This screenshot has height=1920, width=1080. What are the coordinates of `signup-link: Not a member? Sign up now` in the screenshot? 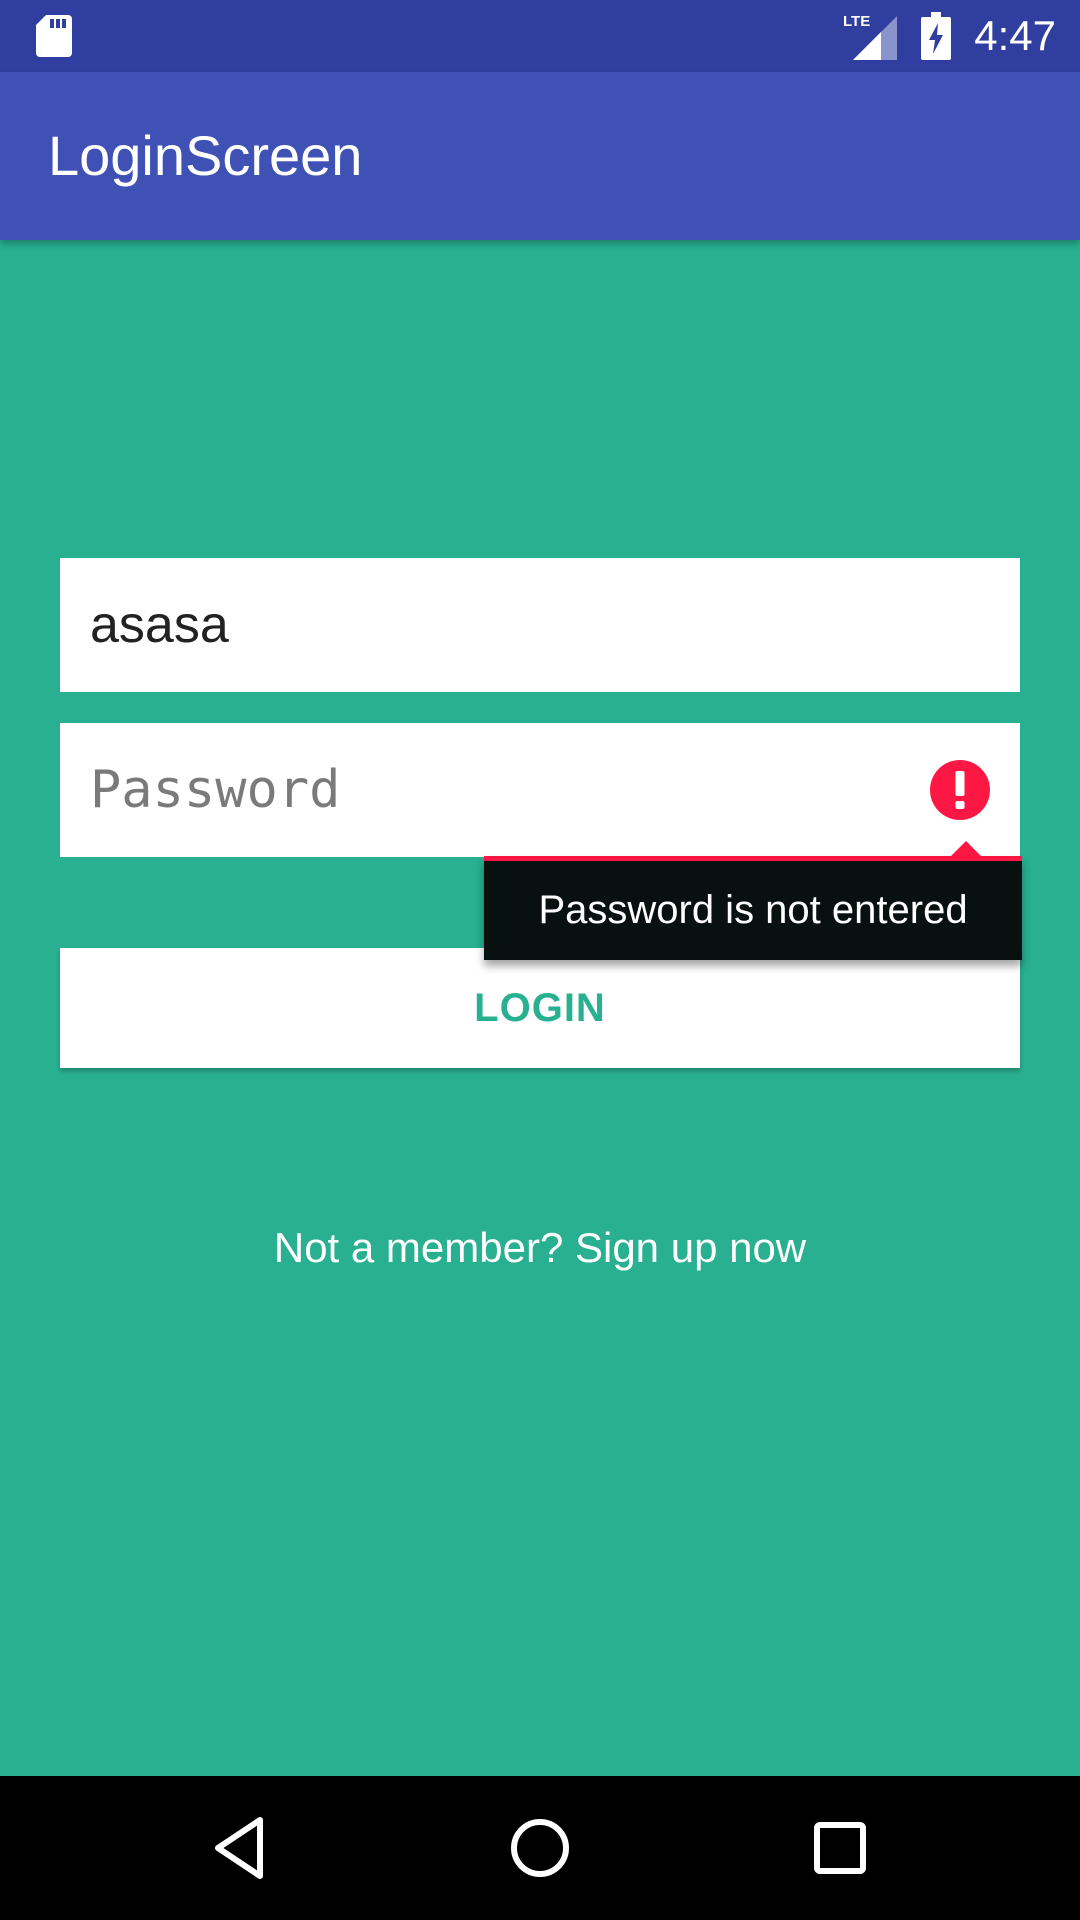 It's located at (540, 1248).